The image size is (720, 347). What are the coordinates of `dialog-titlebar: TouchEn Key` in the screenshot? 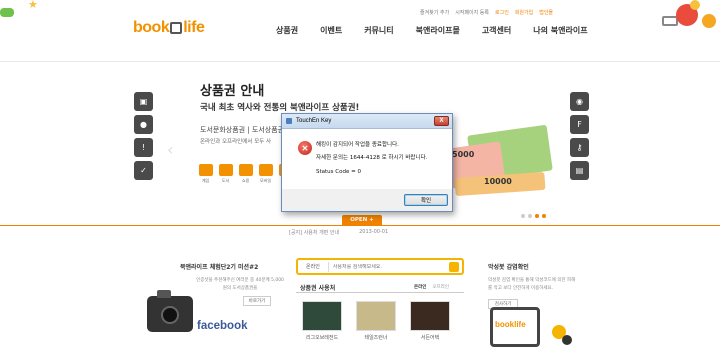 It's located at (367, 121).